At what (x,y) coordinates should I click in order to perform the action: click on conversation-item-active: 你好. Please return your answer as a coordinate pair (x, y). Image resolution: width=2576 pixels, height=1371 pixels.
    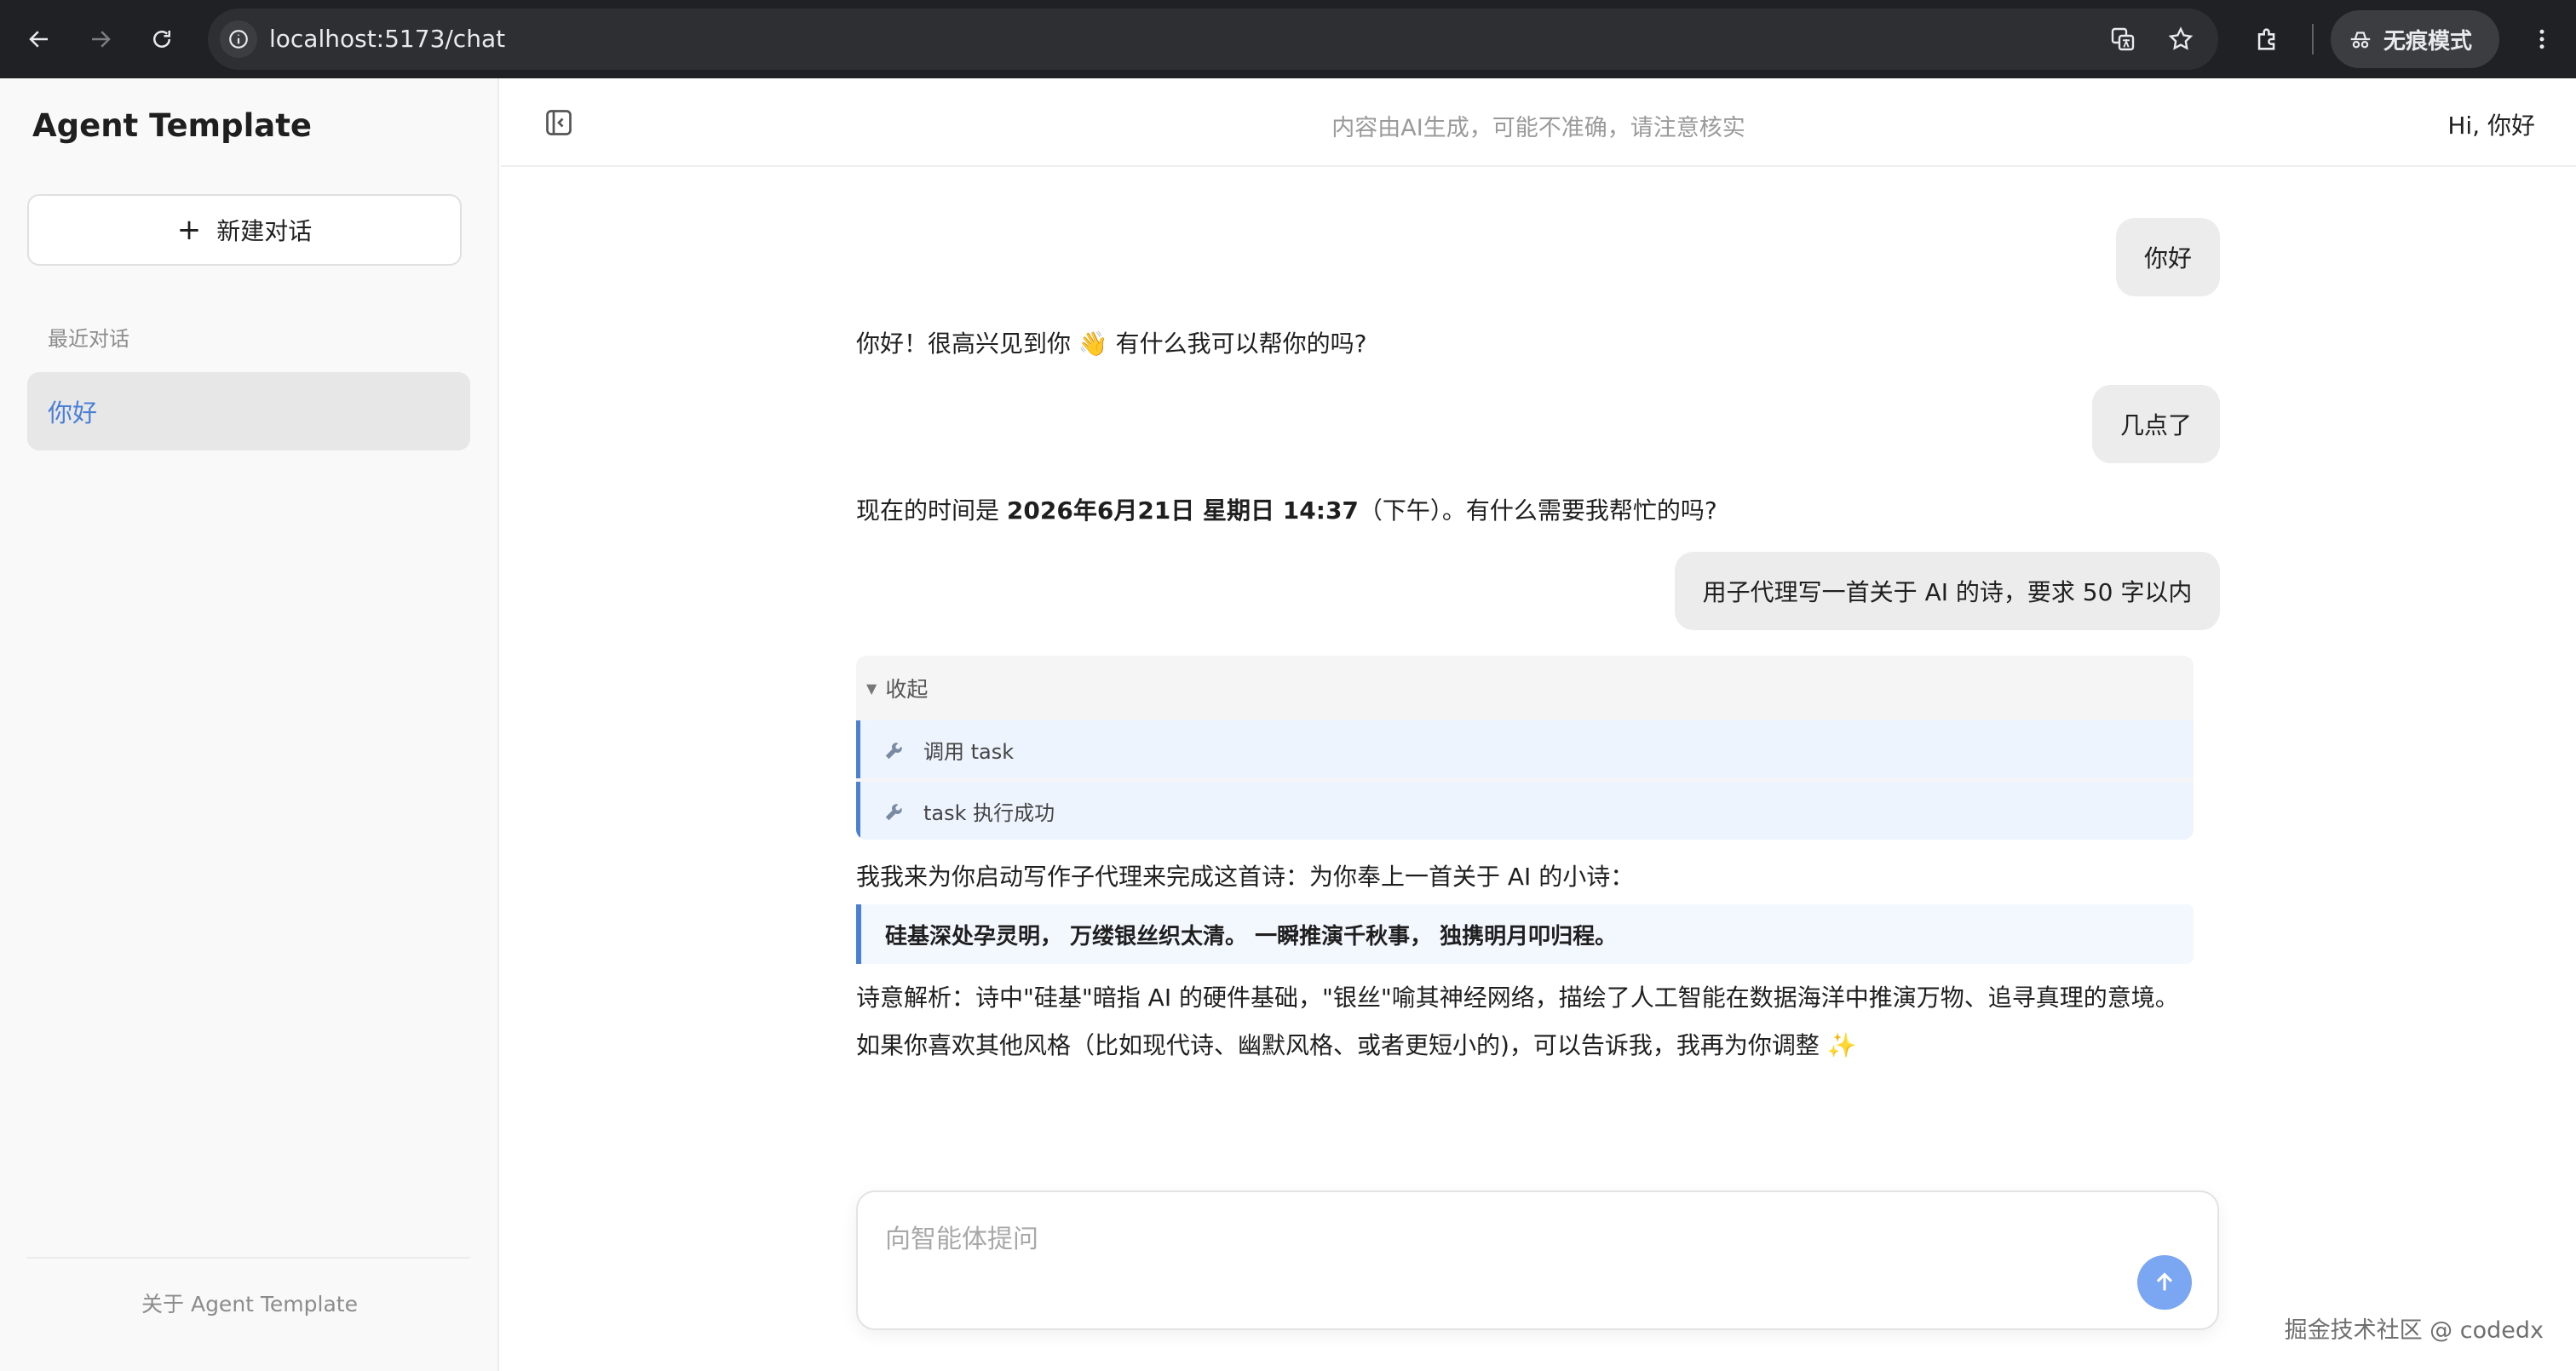
    Looking at the image, I should click on (249, 411).